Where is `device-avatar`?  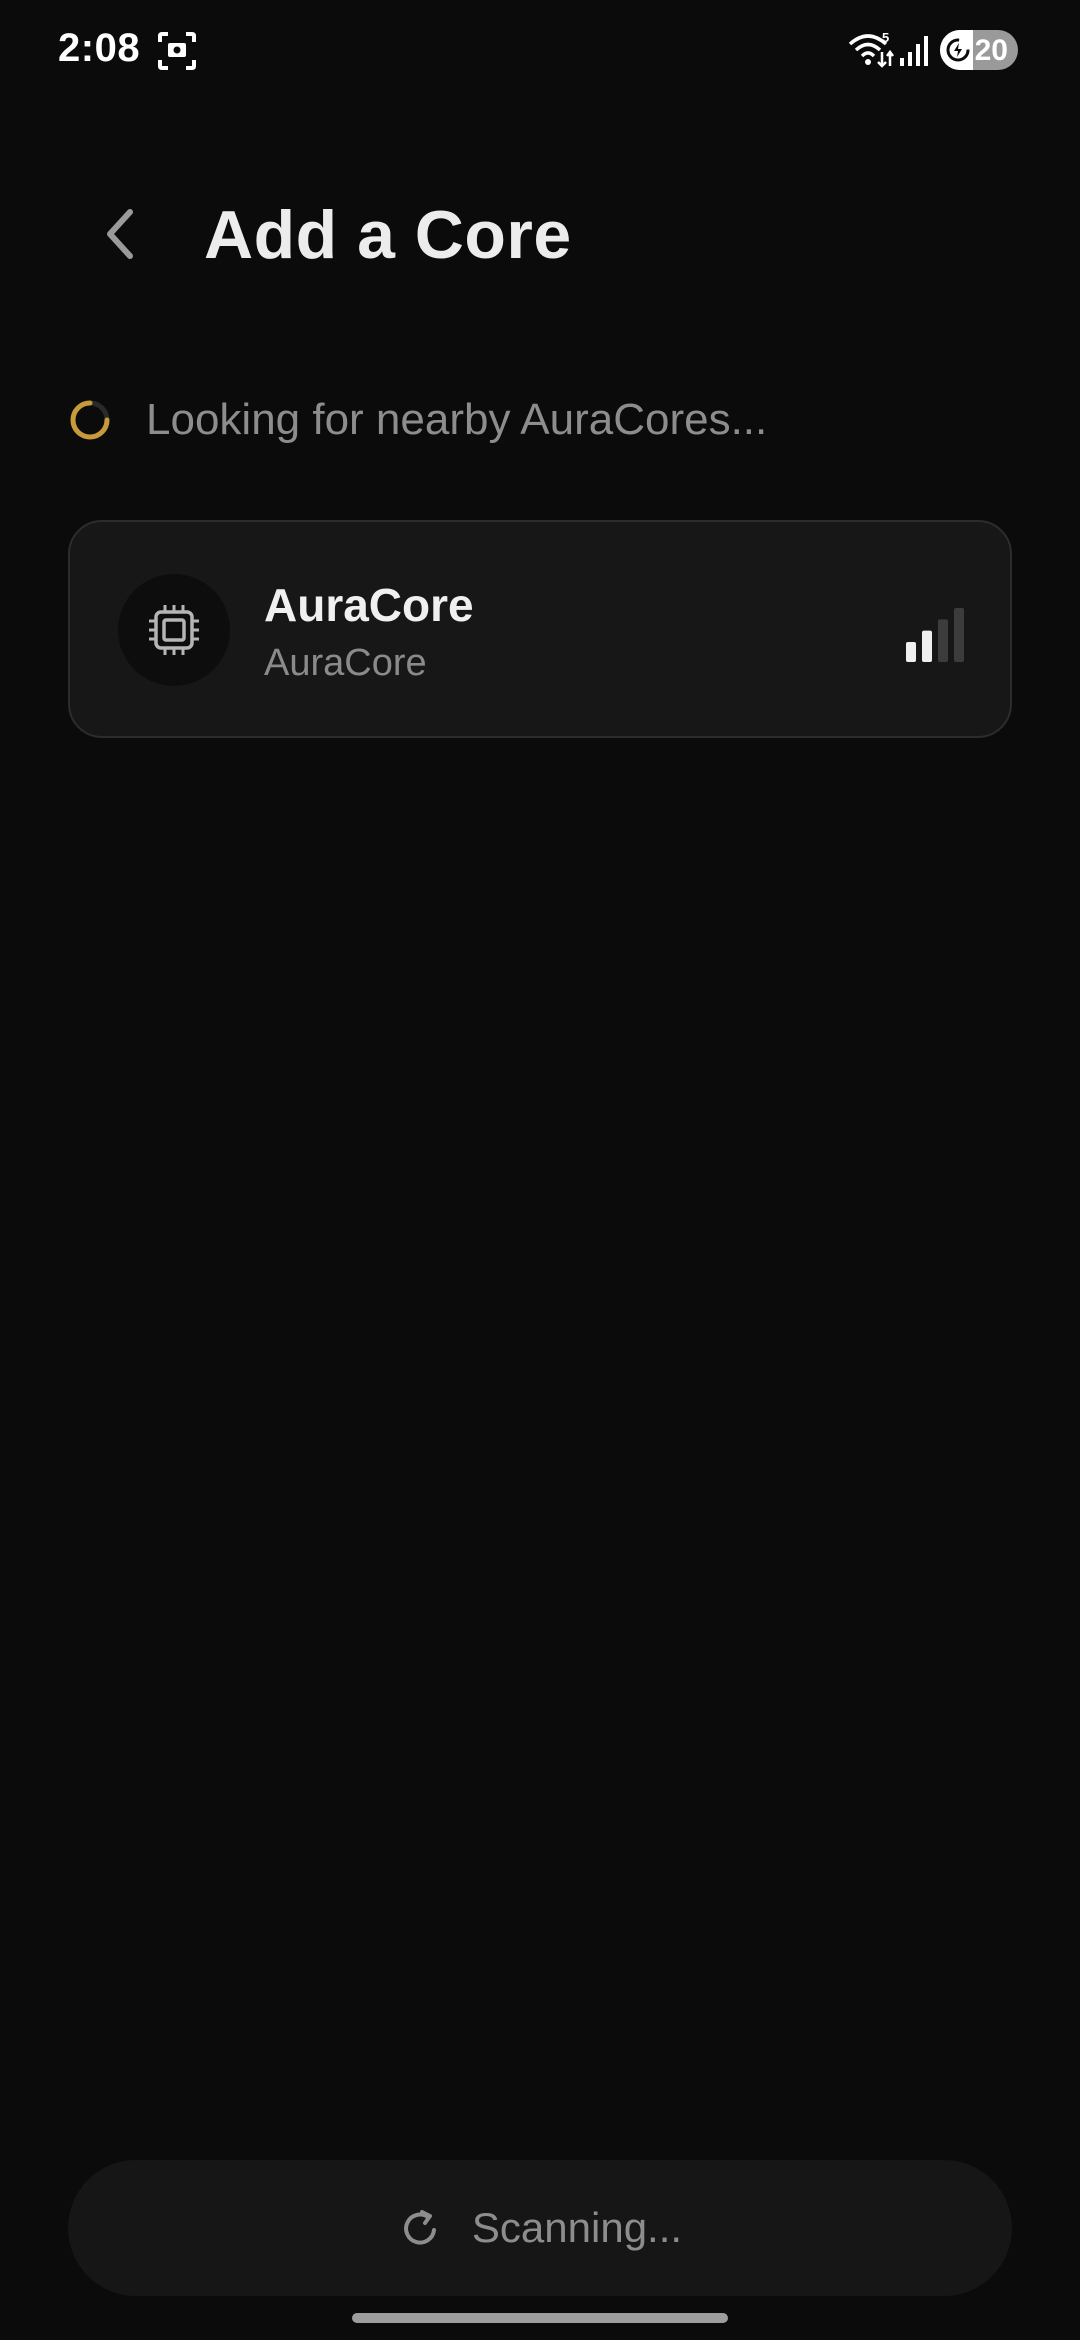
device-avatar is located at coordinates (174, 630).